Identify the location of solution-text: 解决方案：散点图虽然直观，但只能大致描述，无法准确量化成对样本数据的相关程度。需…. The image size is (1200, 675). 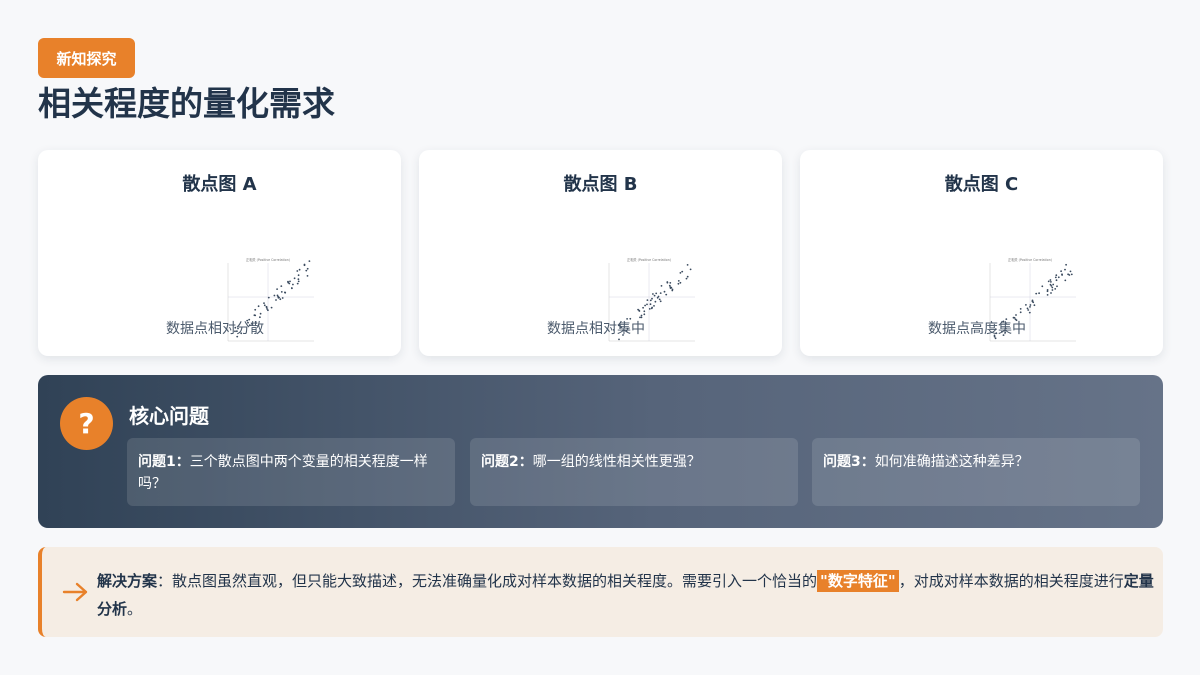
(627, 595).